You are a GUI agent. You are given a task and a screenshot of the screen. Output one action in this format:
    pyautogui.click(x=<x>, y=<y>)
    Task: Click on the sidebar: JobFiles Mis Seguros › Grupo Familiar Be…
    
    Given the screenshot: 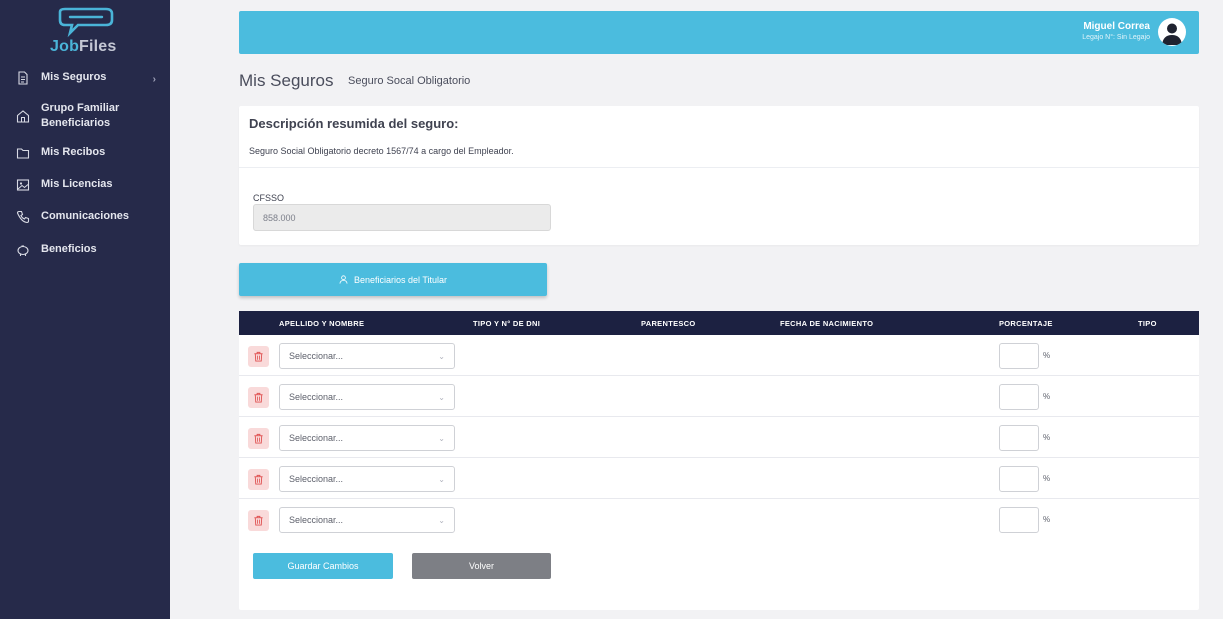 What is the action you would take?
    pyautogui.click(x=85, y=309)
    